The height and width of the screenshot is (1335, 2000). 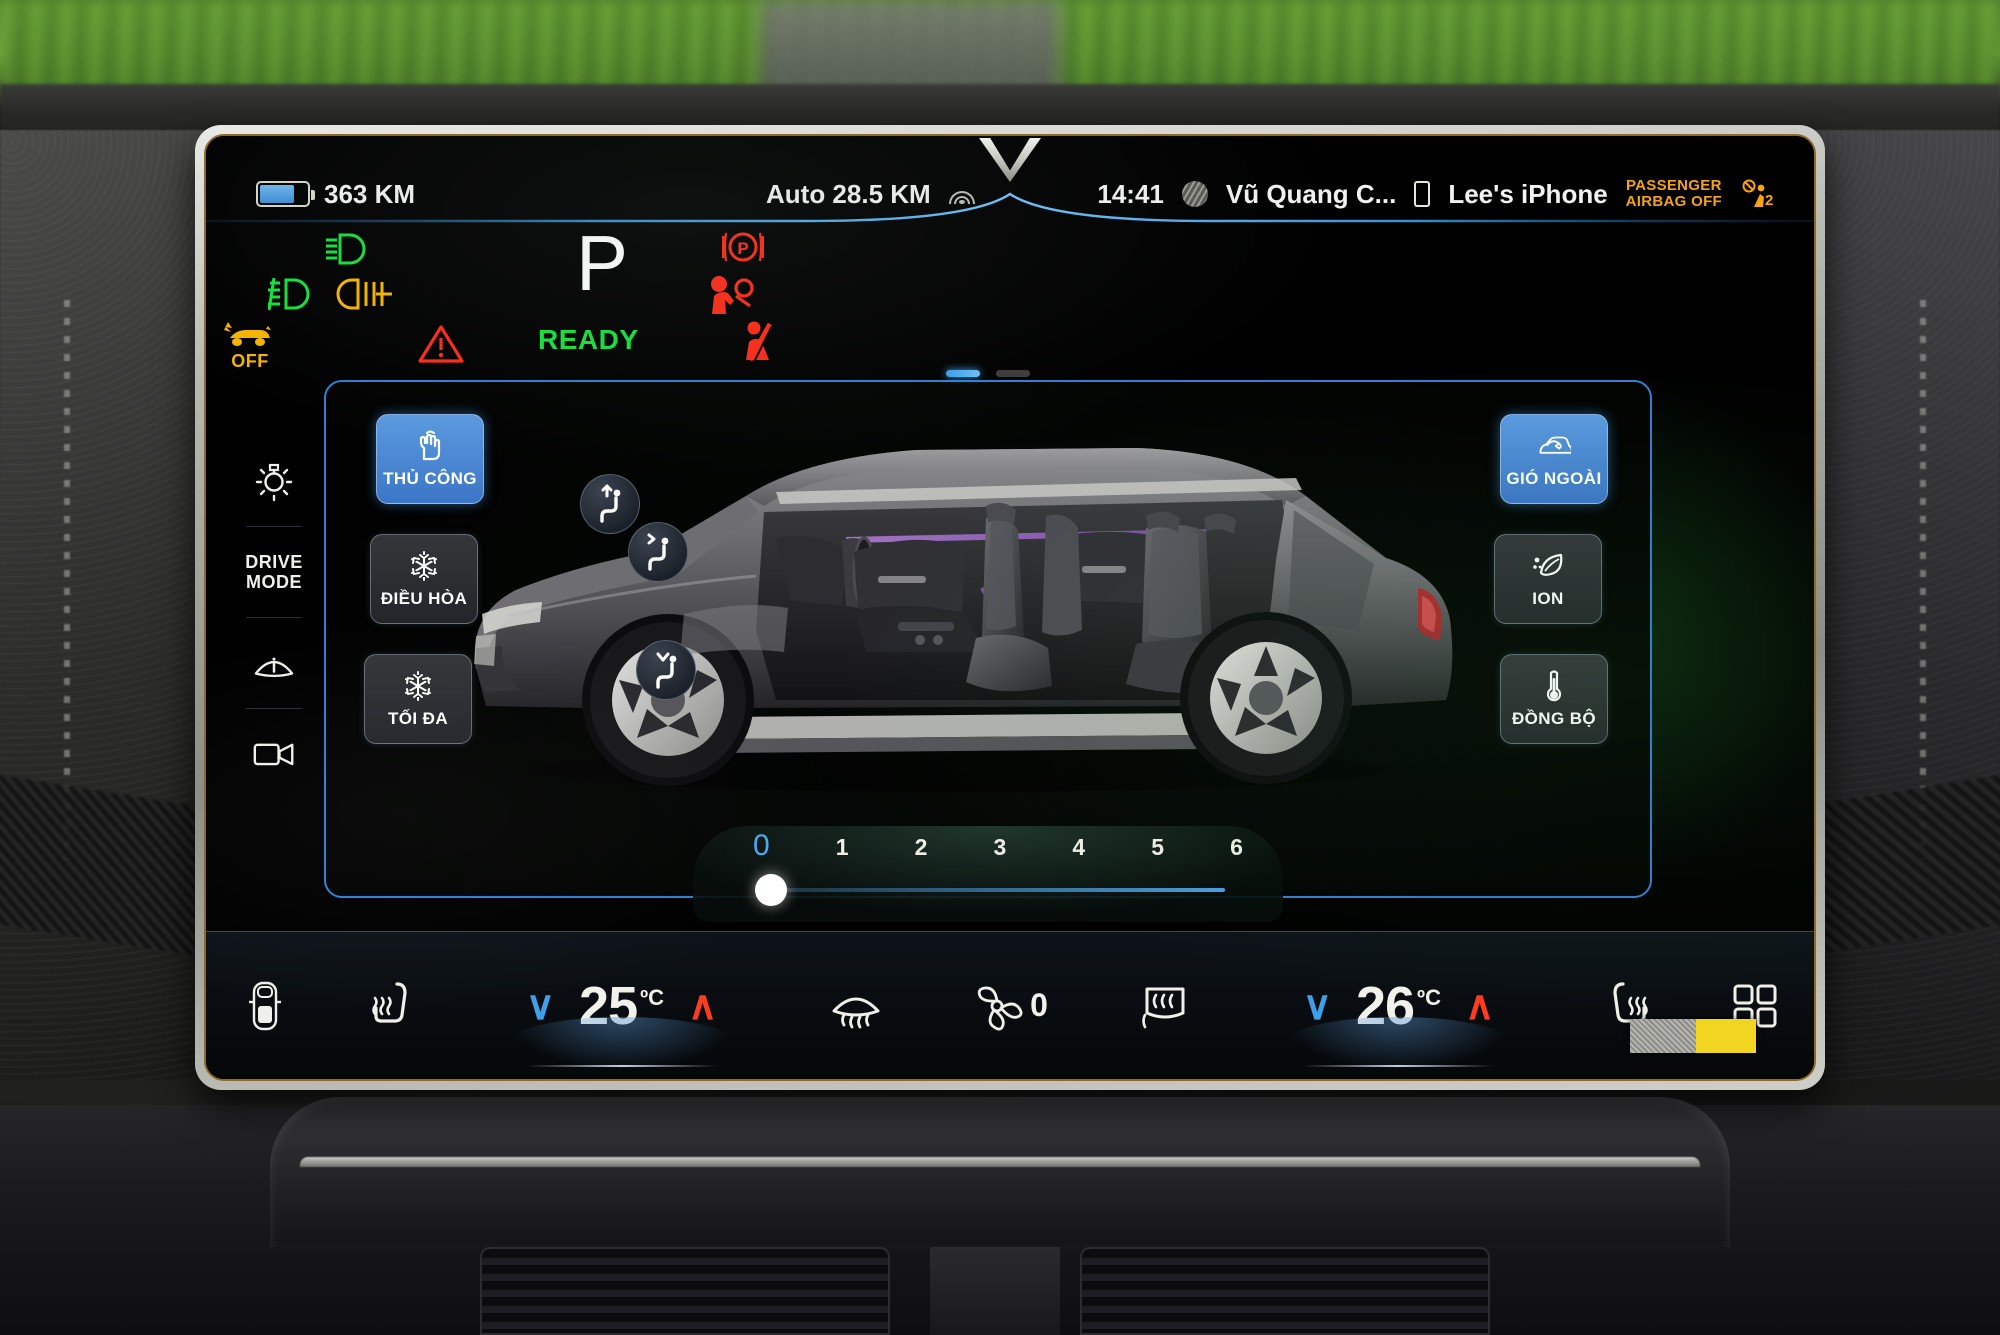 What do you see at coordinates (921, 848) in the screenshot?
I see `fan-tick-2: 2` at bounding box center [921, 848].